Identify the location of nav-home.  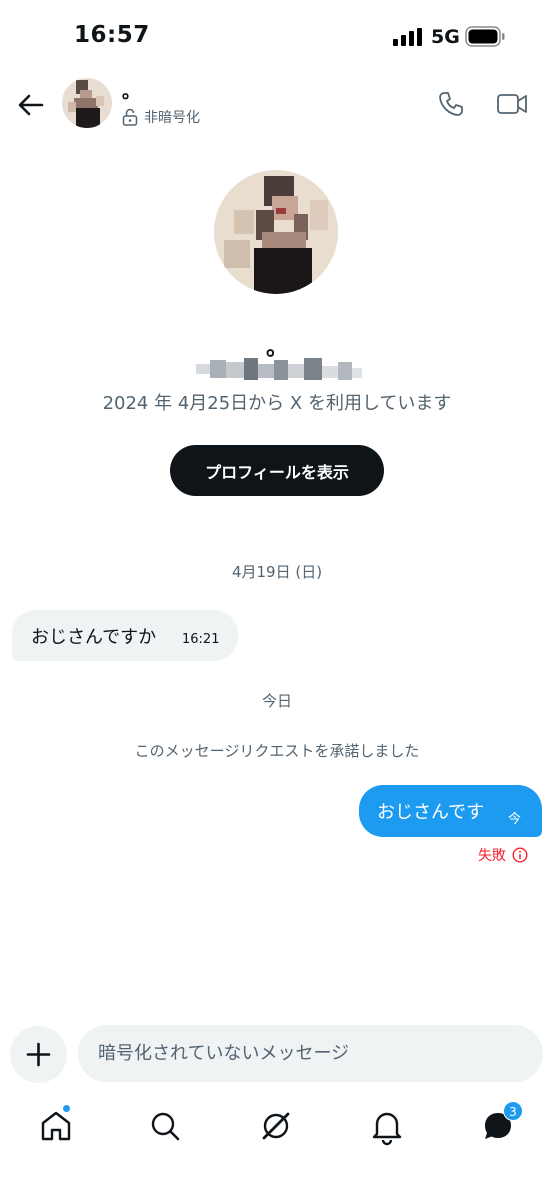
(56, 1125).